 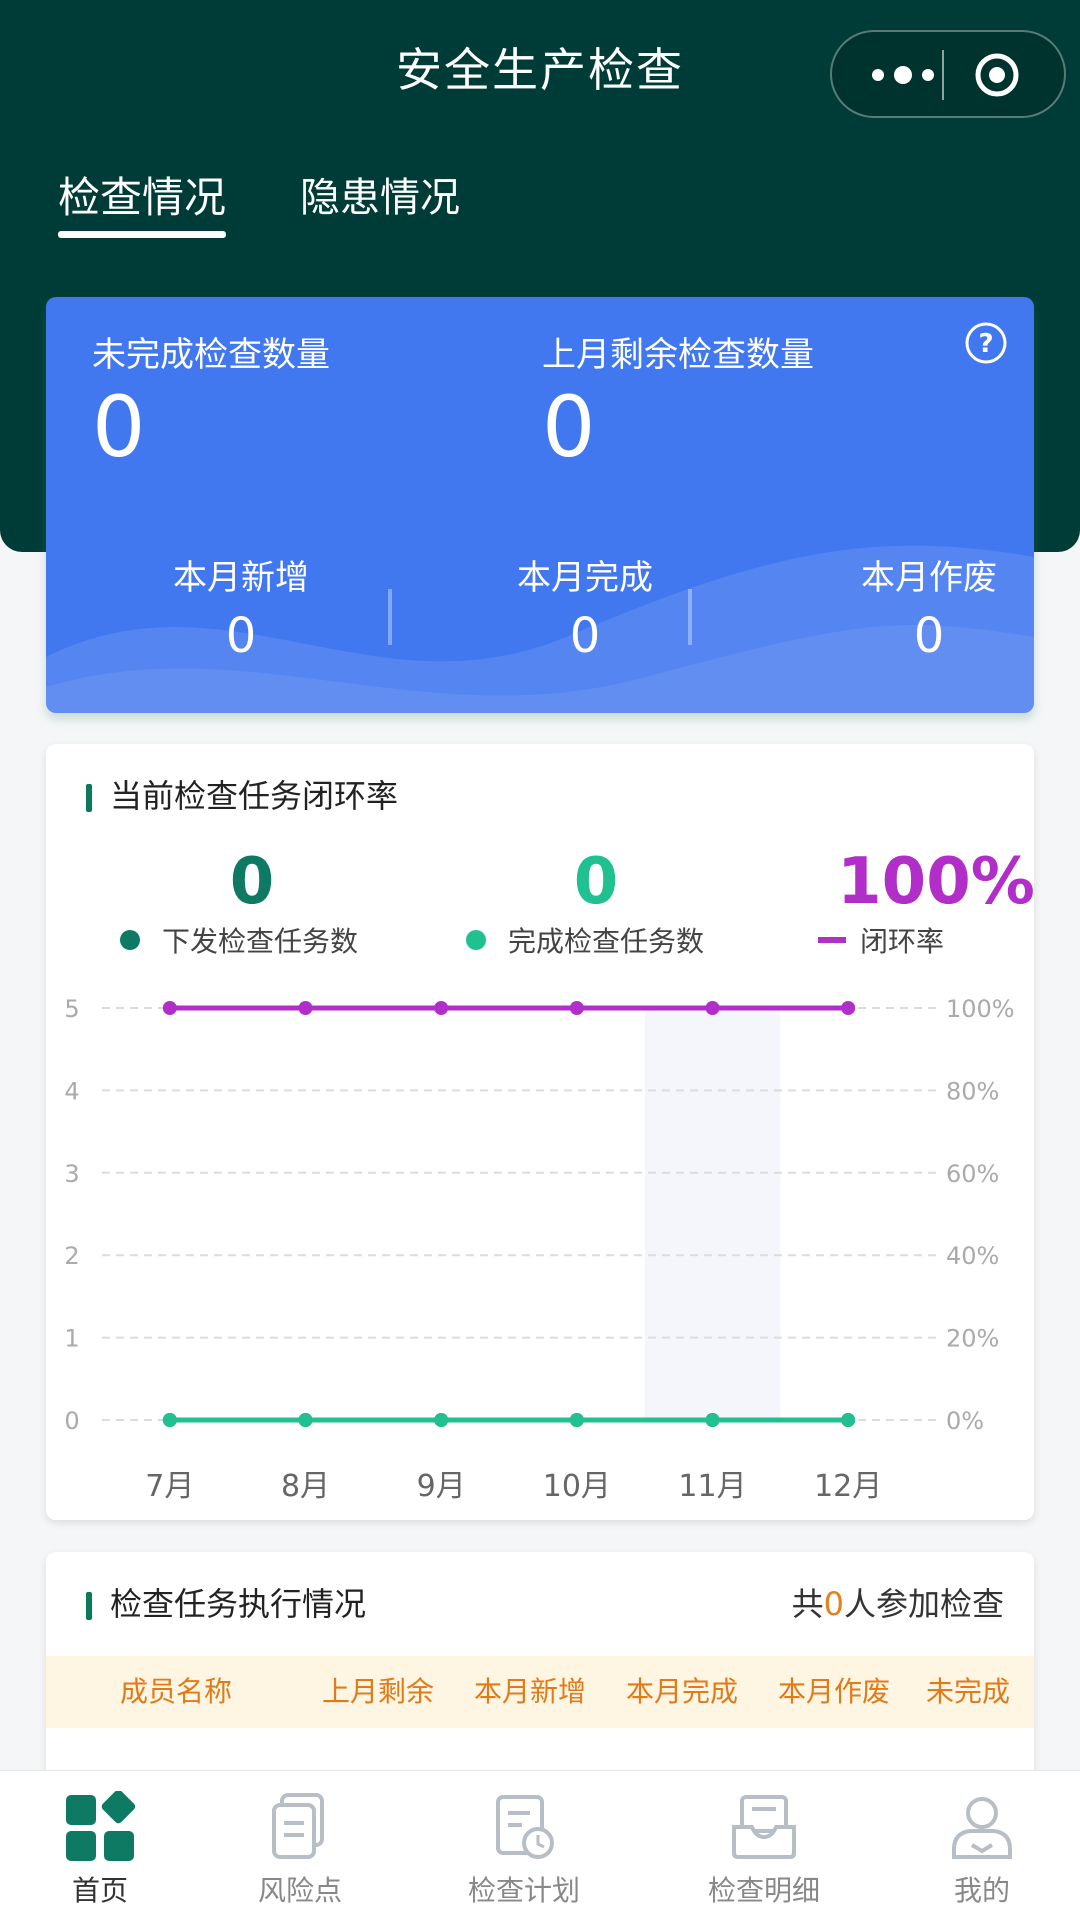 I want to click on tab-inspection: 检查情况, so click(x=142, y=203).